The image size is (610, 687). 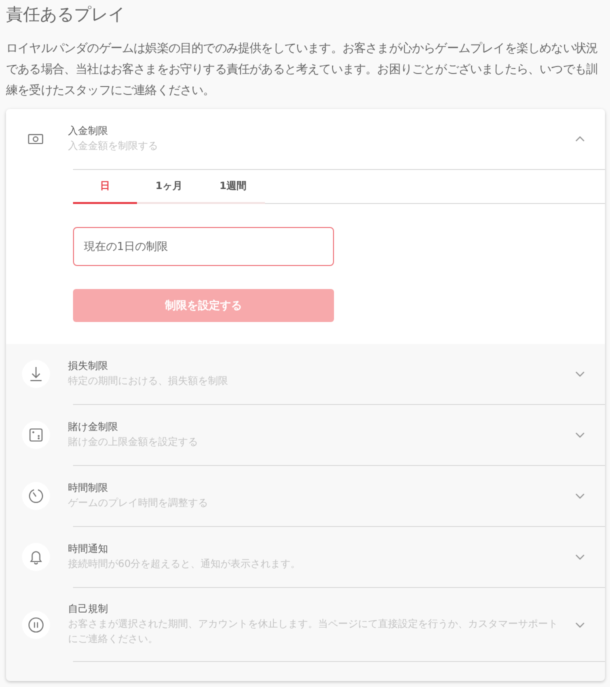 I want to click on limit-amount-field: 現在の1日の制限, so click(x=203, y=246).